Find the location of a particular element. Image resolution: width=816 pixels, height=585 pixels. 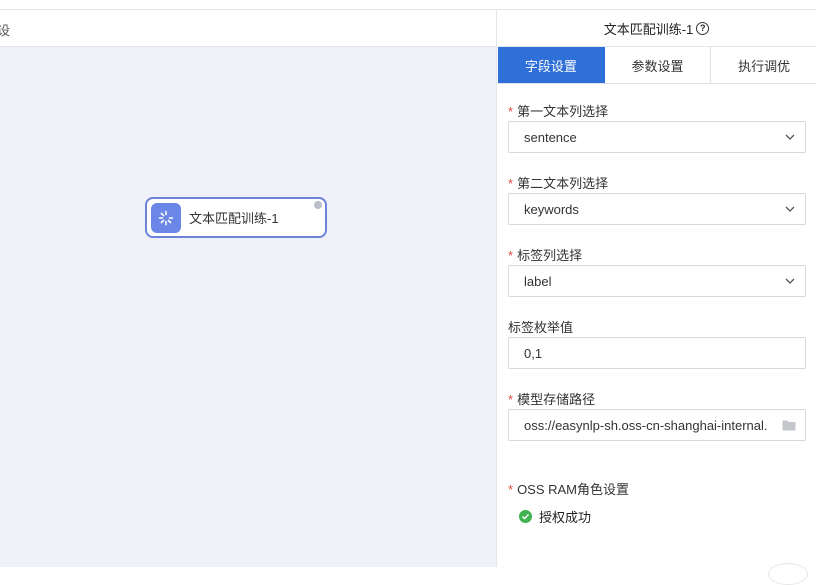

panel-title: 文本匹配训练-1 ? is located at coordinates (656, 28).